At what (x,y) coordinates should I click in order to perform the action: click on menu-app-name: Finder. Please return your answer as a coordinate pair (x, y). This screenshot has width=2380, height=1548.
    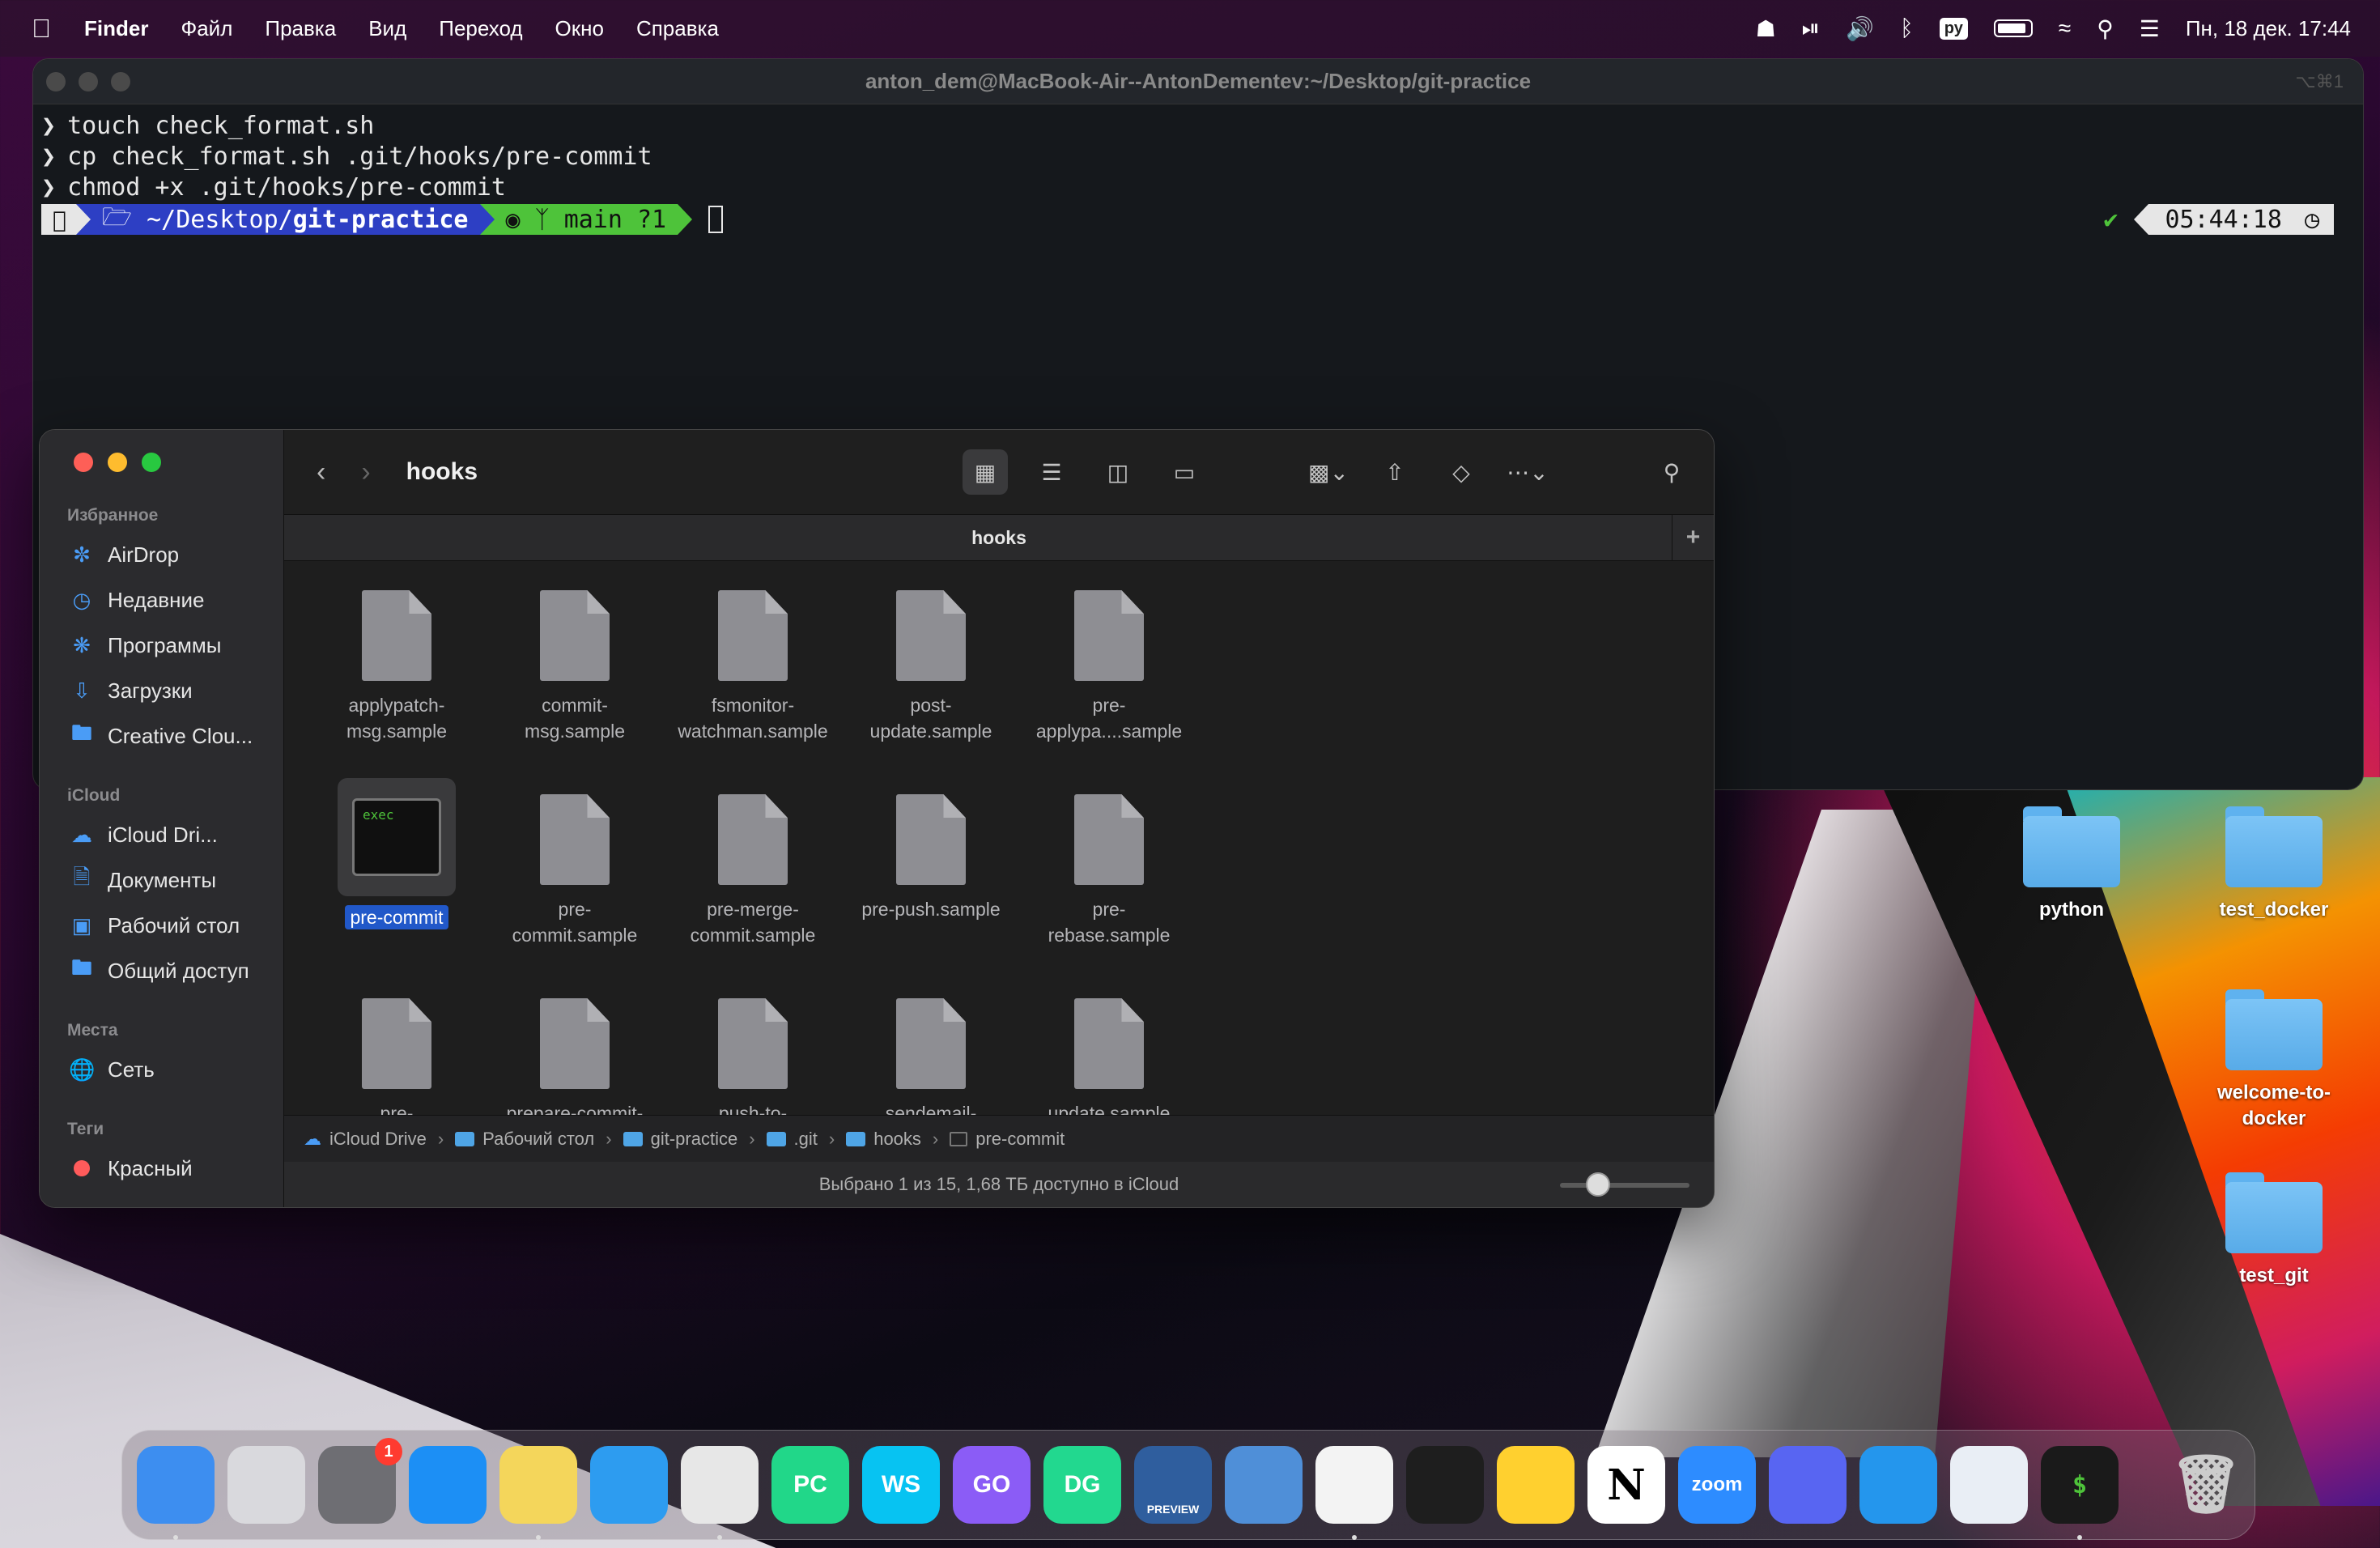
    Looking at the image, I should click on (116, 29).